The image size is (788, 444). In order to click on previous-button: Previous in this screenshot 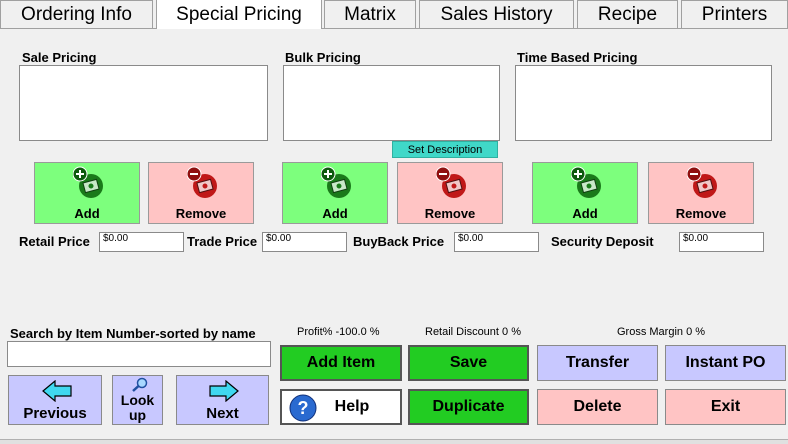, I will do `click(55, 400)`.